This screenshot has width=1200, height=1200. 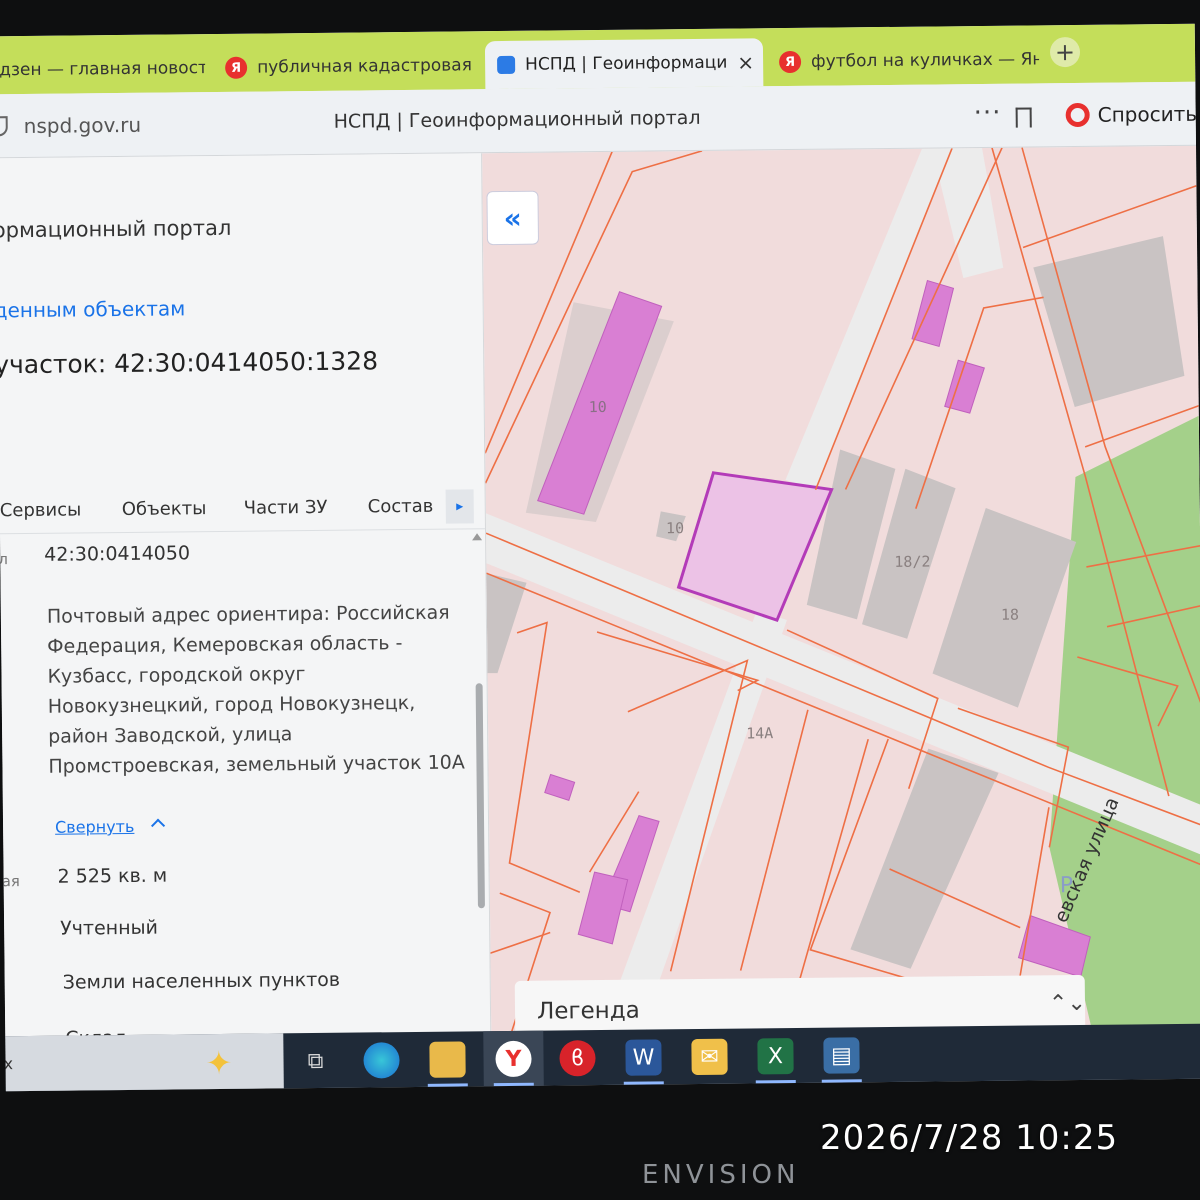 I want to click on tabs-scroll-right-icon: ▸, so click(x=459, y=506).